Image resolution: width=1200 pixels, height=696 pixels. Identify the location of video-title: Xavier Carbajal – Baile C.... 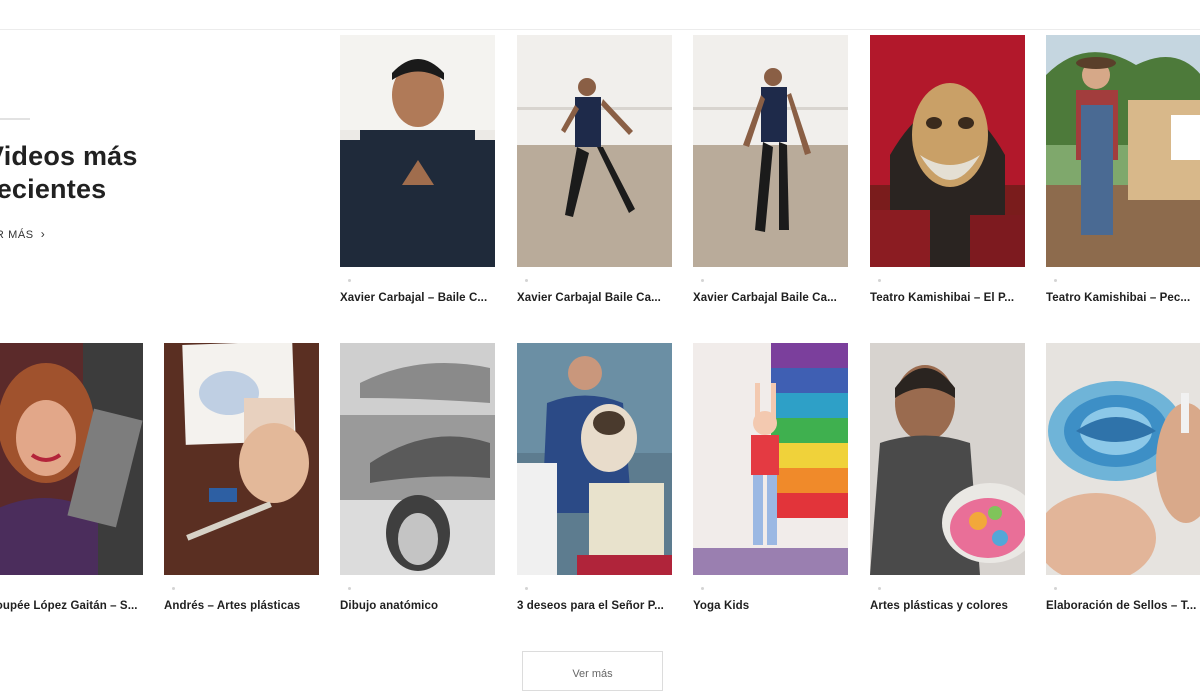
(419, 298).